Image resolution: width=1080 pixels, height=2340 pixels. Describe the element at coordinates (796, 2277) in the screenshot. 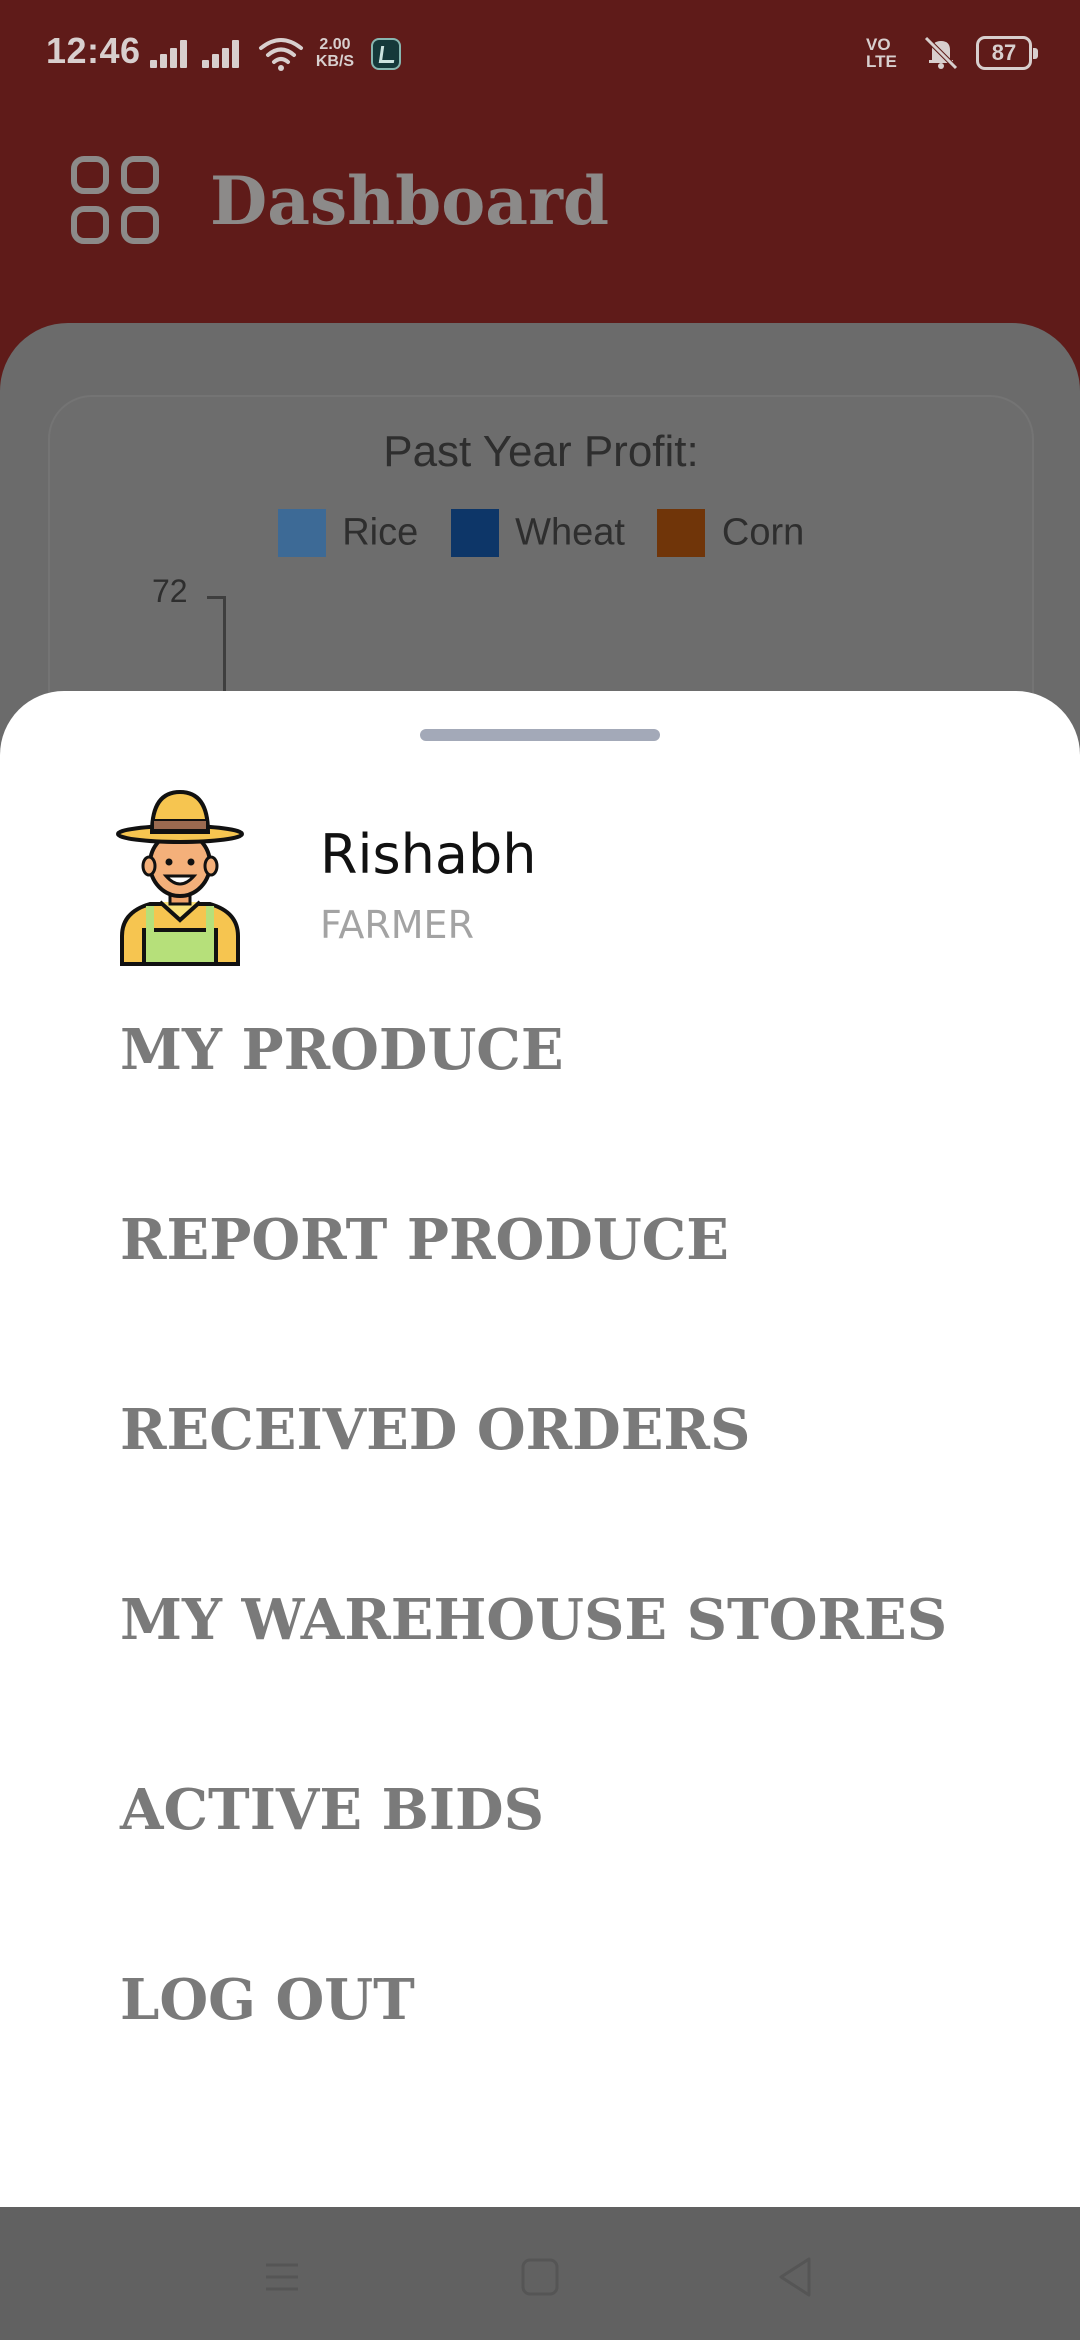

I see `back-icon` at that location.